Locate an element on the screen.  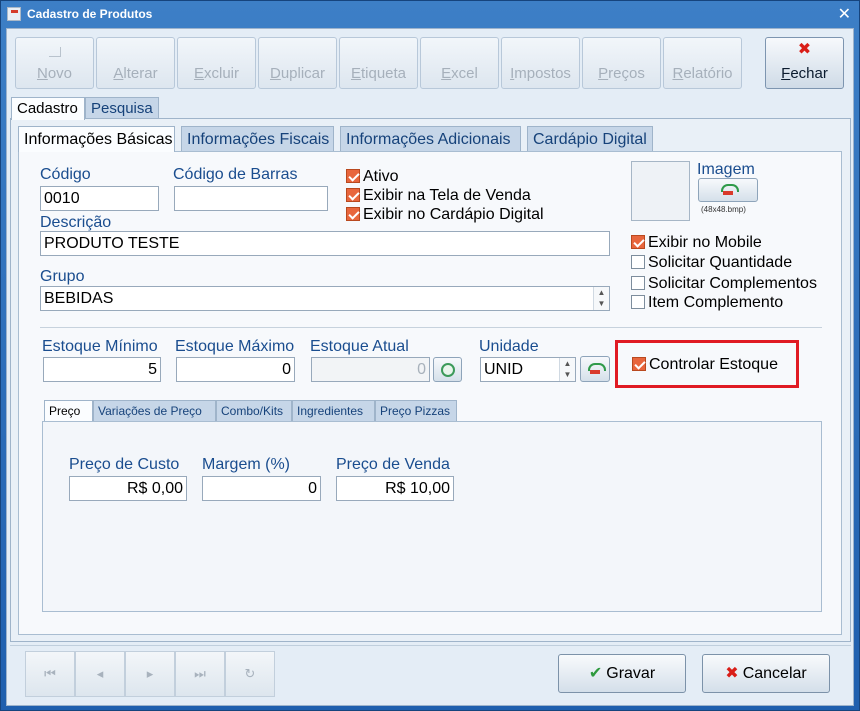
show-sale-screen-checkbox: Exibir na Tela de Venda is located at coordinates (438, 196).